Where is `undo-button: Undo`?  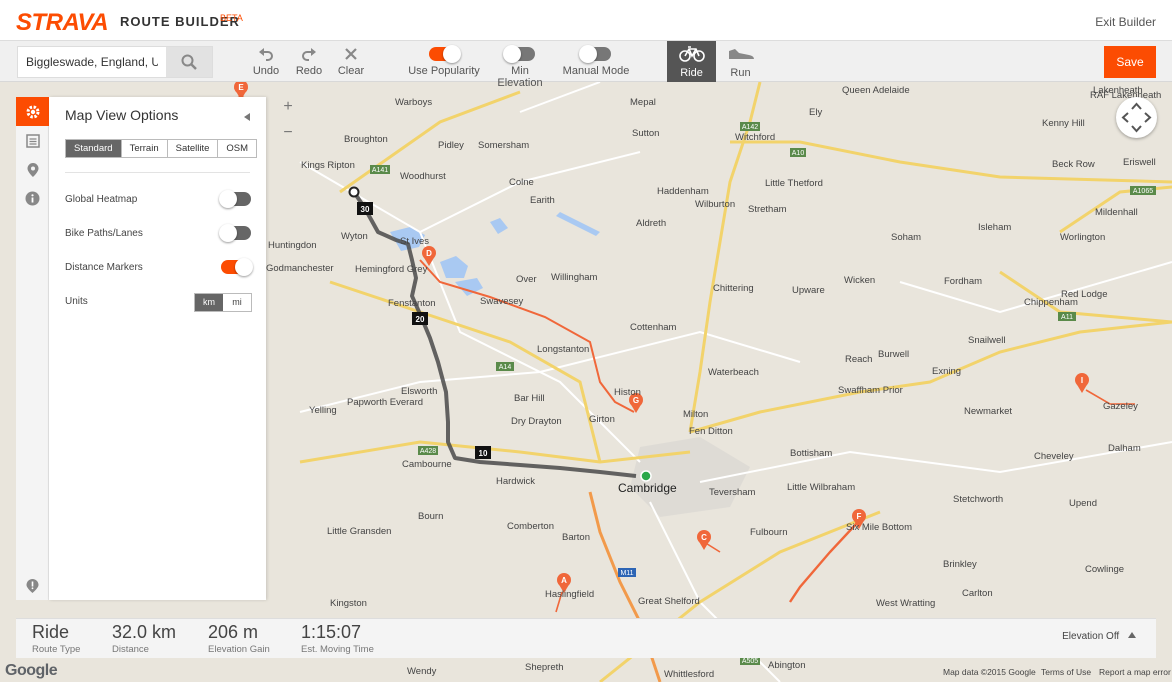 undo-button: Undo is located at coordinates (266, 60).